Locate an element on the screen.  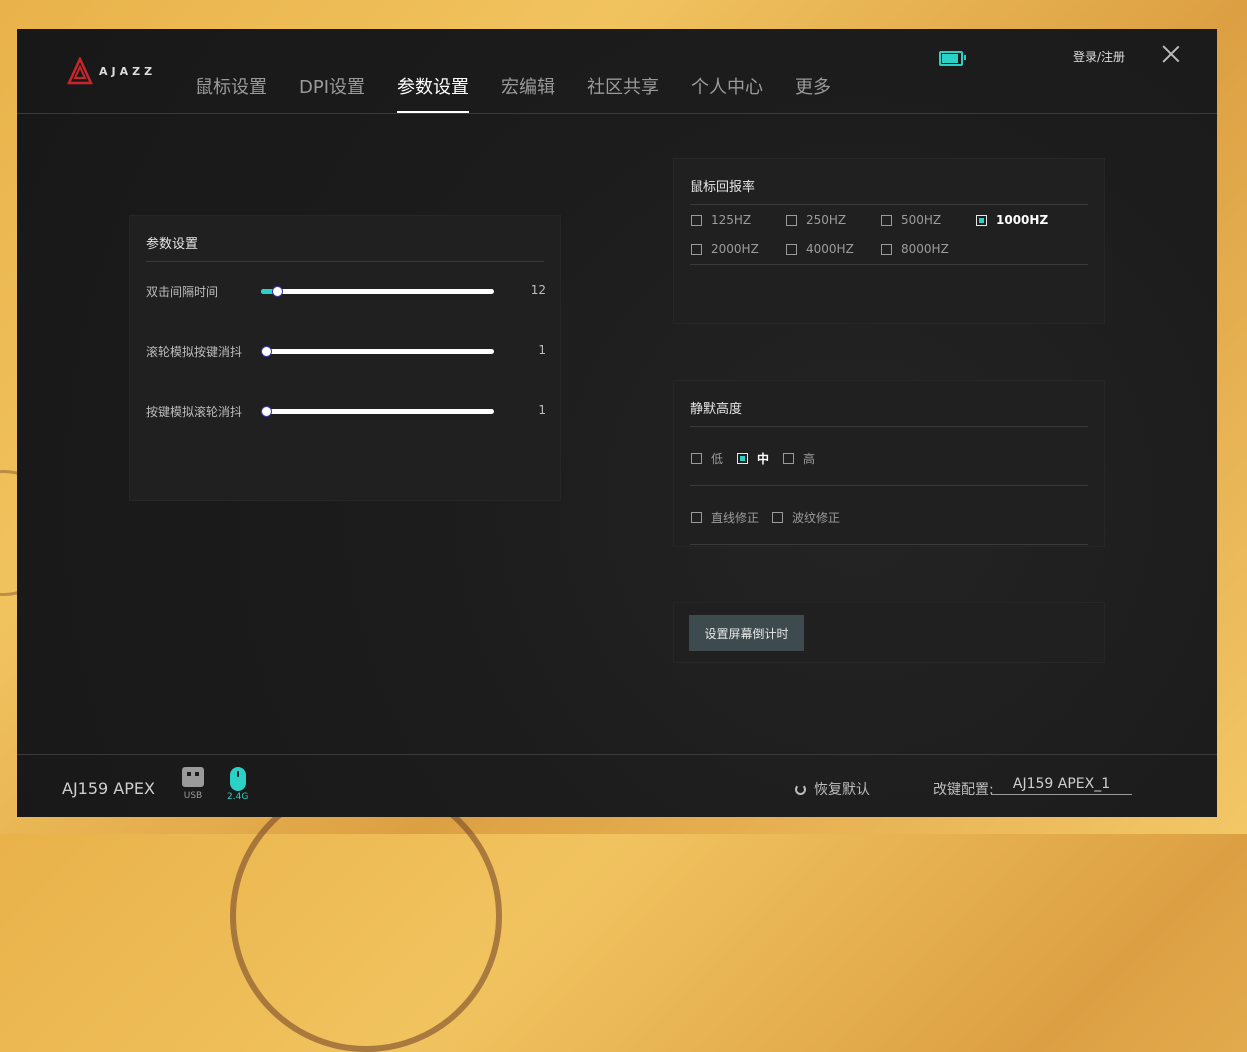
background-decoration is located at coordinates (366, 916).